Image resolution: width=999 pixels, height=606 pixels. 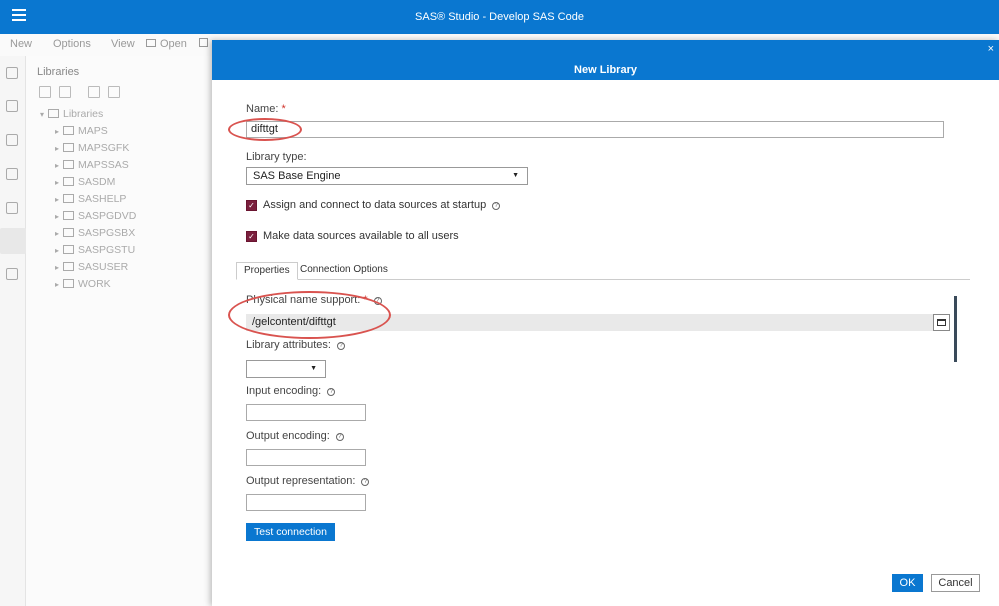 I want to click on menu-open: Open, so click(x=166, y=44).